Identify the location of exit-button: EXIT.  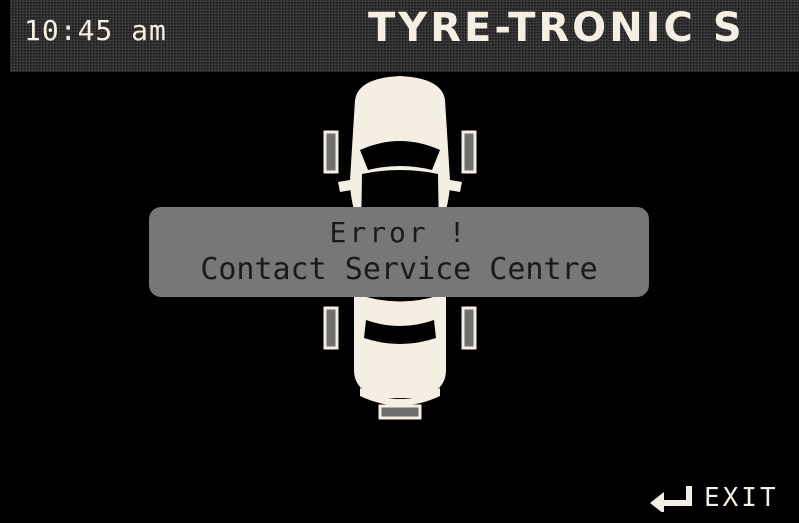
(713, 498).